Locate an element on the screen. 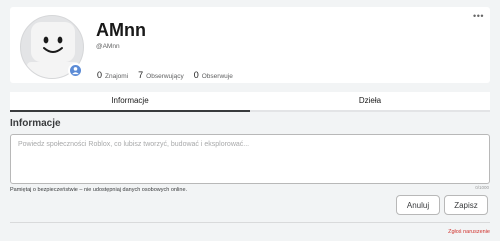  more-horizontal-icon: ••• is located at coordinates (478, 16).